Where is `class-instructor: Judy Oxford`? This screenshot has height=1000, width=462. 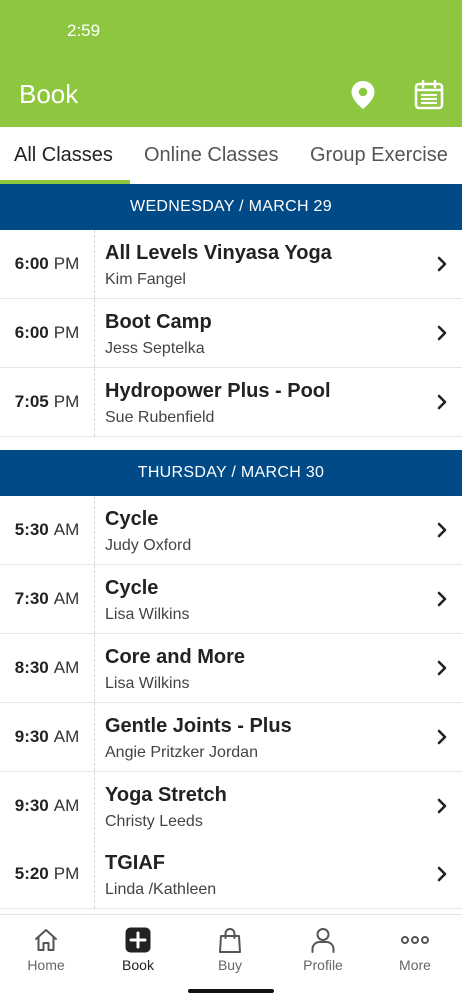 class-instructor: Judy Oxford is located at coordinates (148, 545).